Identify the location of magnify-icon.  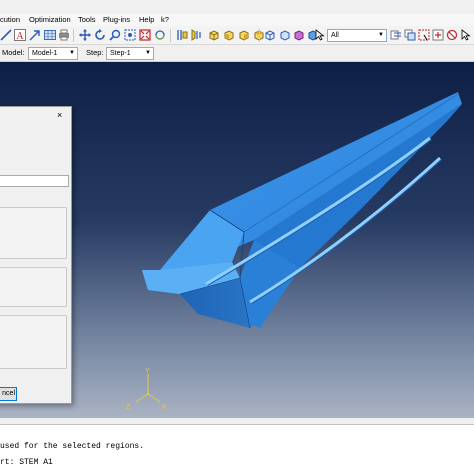
(115, 35).